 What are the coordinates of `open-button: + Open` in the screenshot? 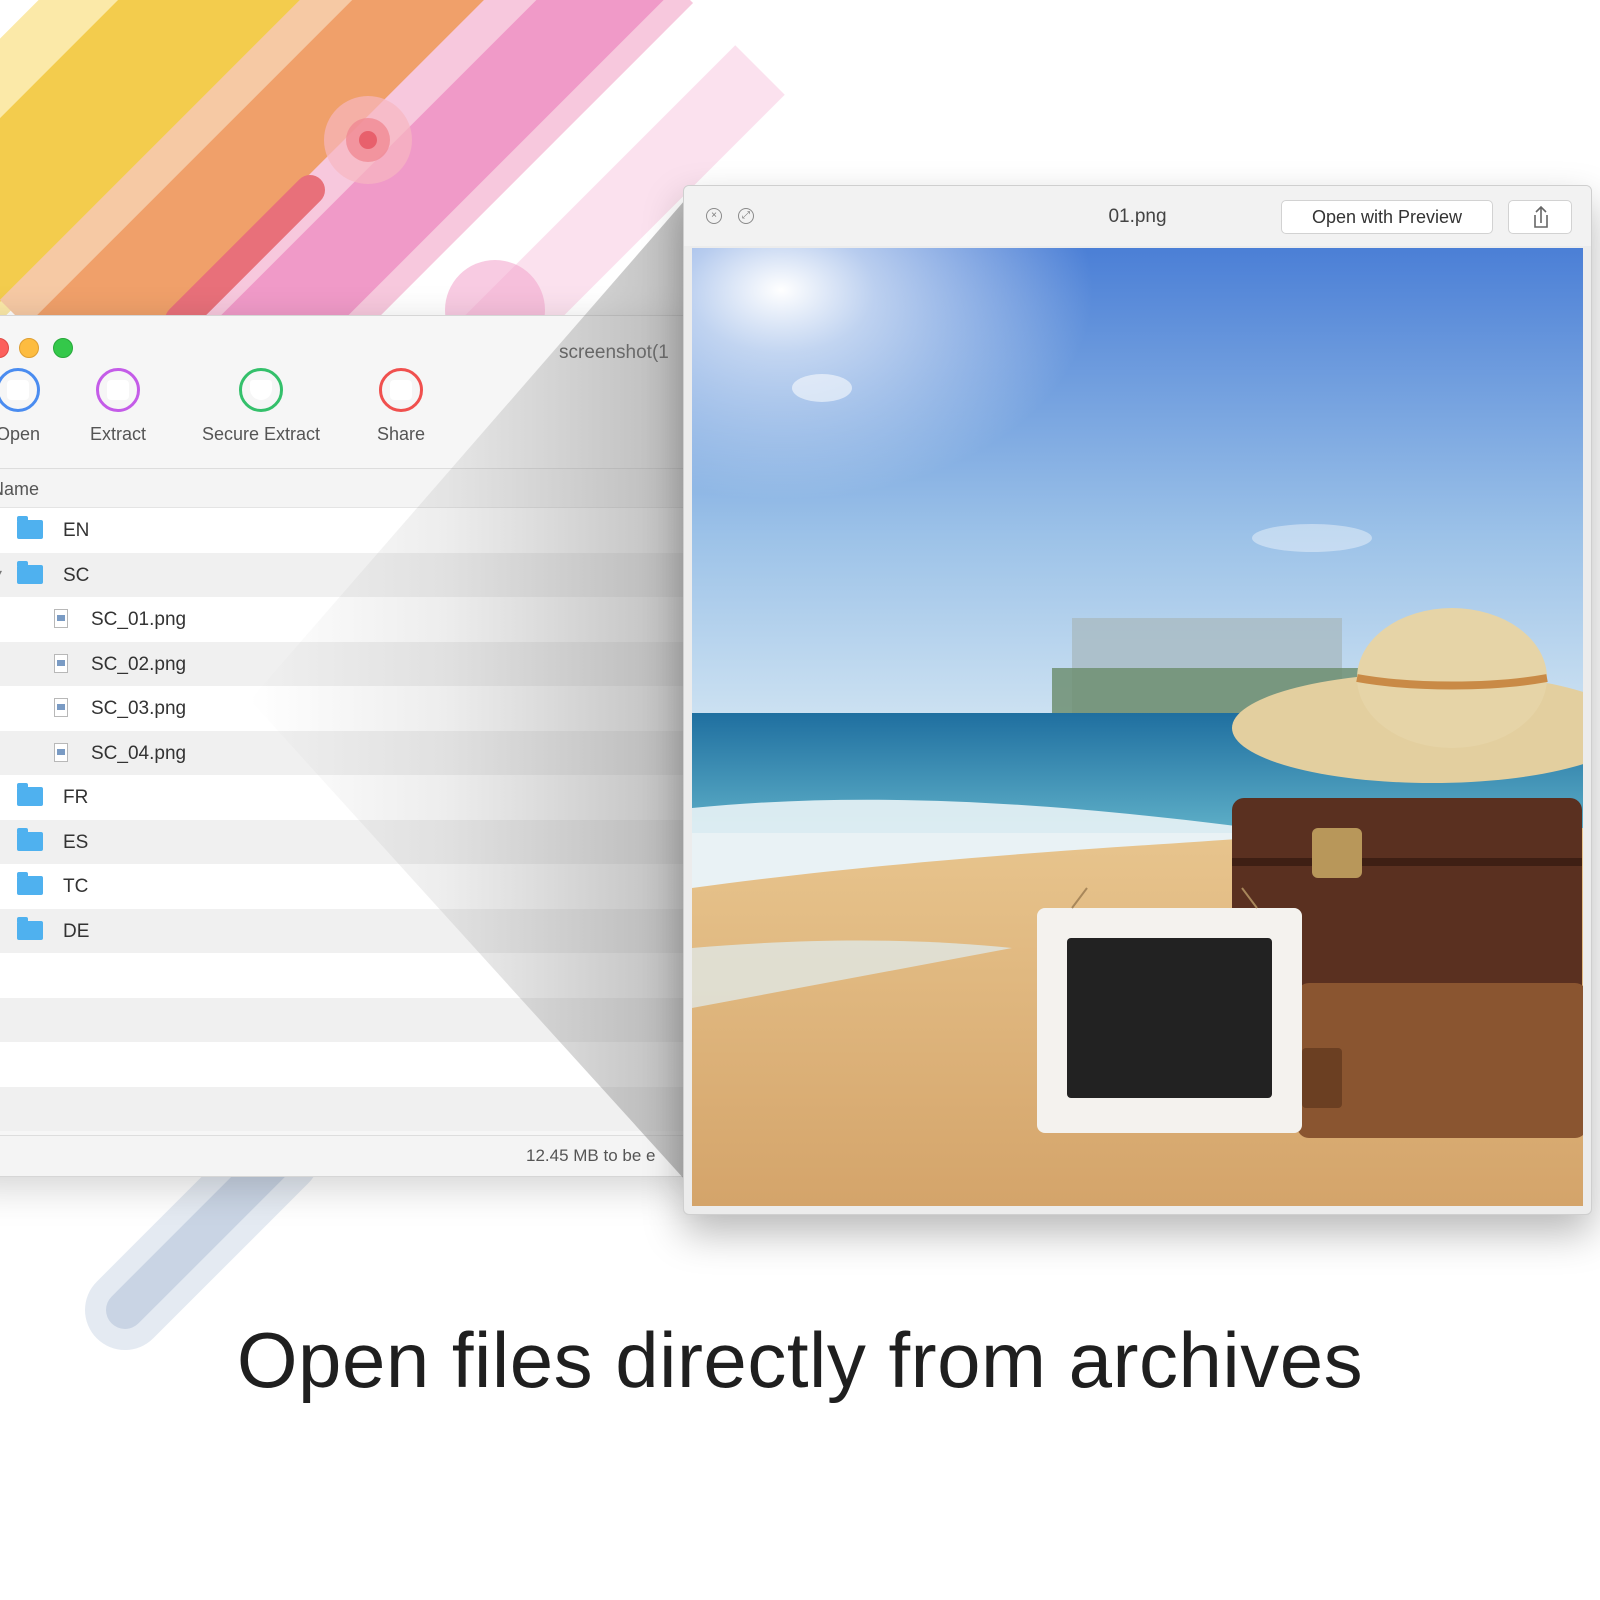 It's located at (26, 412).